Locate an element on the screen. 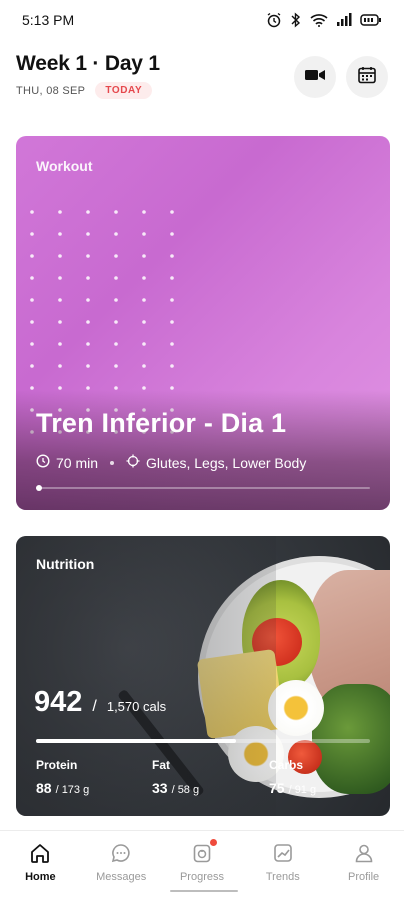 This screenshot has height=900, width=404. calendar-button is located at coordinates (367, 77).